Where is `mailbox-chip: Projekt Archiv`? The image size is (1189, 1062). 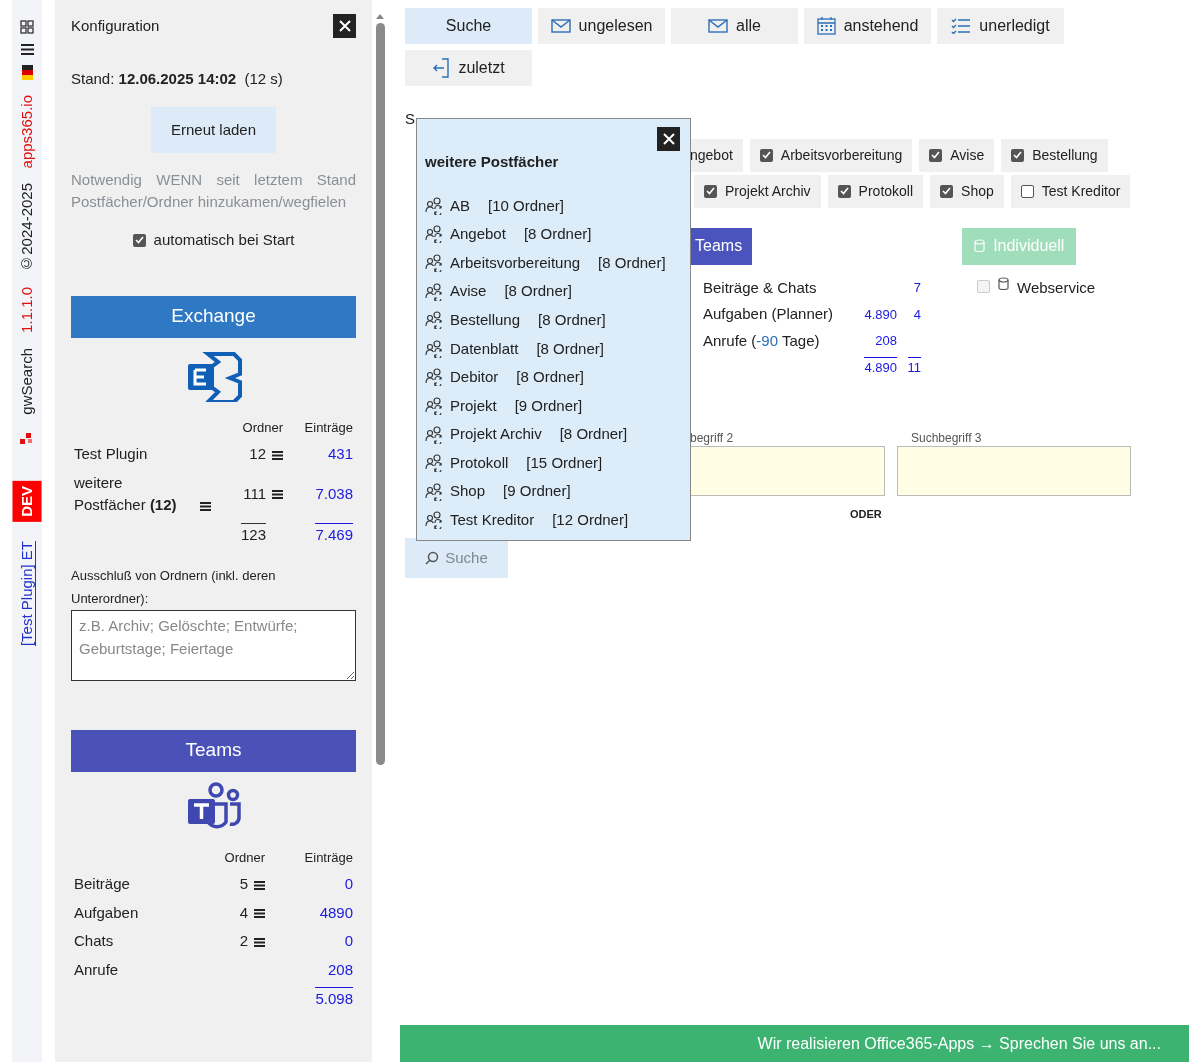
mailbox-chip: Projekt Archiv is located at coordinates (757, 191).